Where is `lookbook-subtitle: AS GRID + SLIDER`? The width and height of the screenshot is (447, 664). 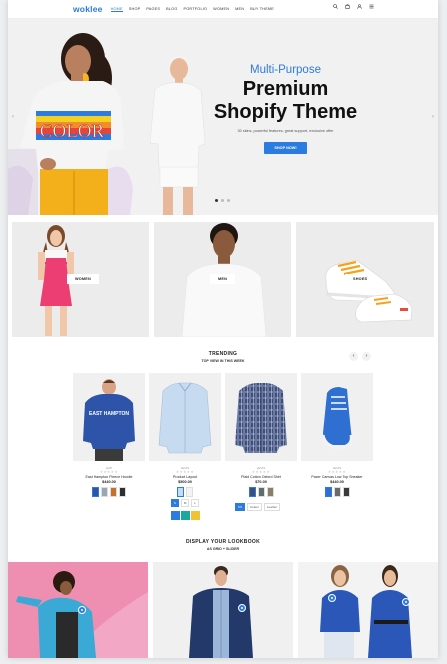
lookbook-subtitle: AS GRID + SLIDER is located at coordinates (223, 549).